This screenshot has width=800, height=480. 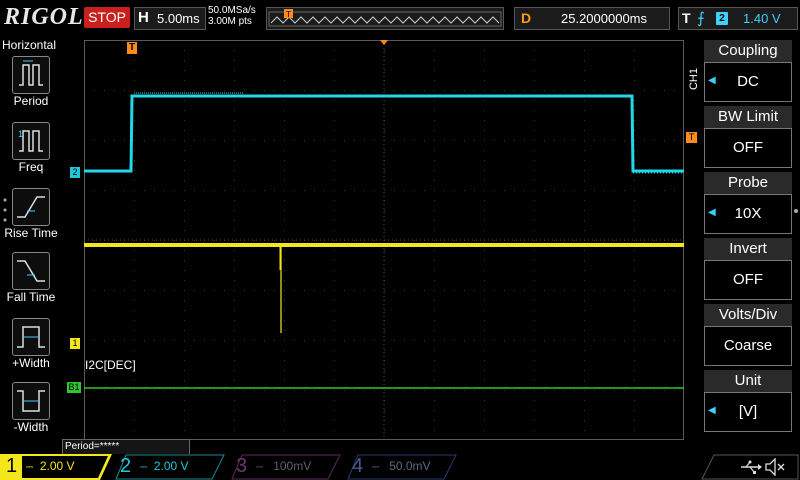 I want to click on invert-softkey: Invert OFF, so click(x=748, y=269).